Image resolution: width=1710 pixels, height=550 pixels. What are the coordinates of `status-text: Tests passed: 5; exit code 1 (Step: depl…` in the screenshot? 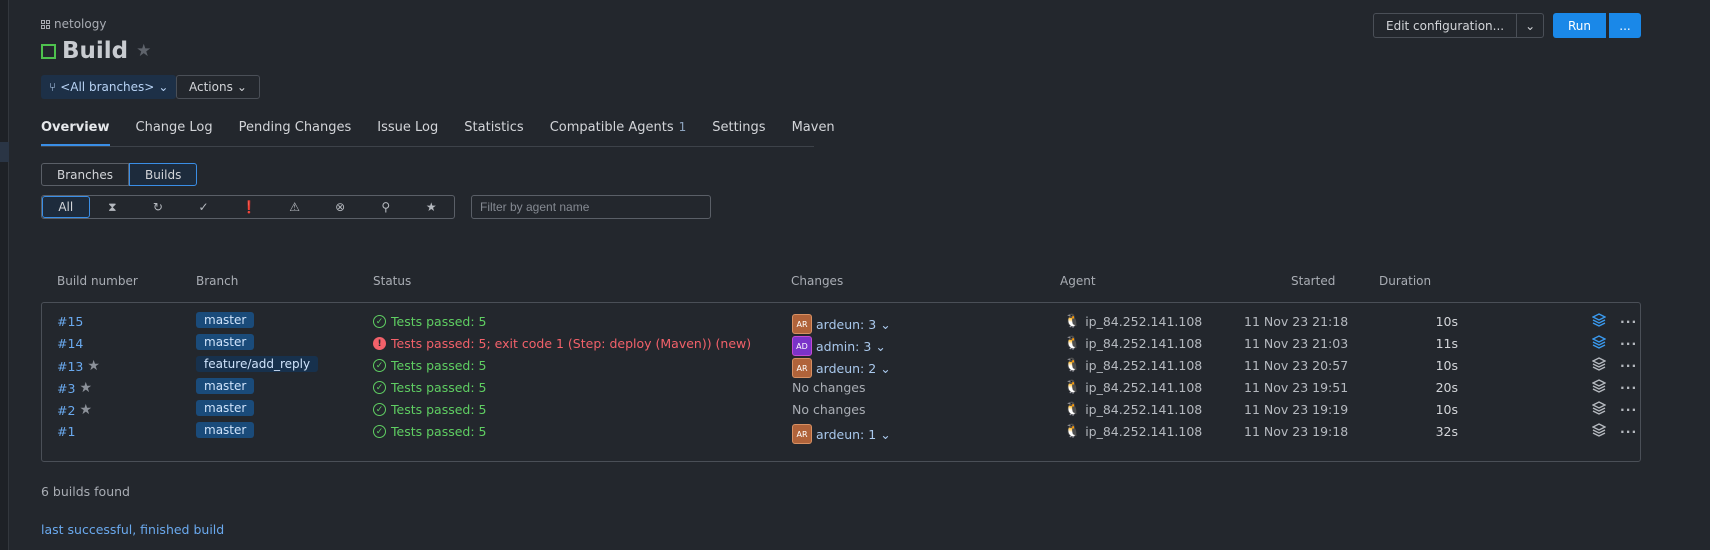 It's located at (571, 343).